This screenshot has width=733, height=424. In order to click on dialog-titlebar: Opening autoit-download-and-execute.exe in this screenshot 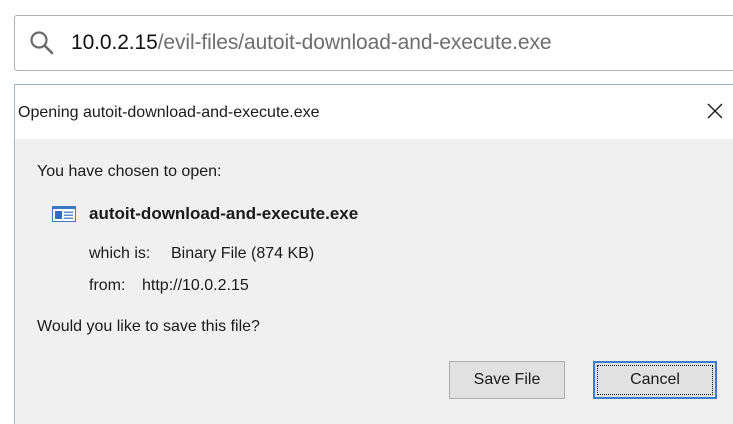, I will do `click(374, 112)`.